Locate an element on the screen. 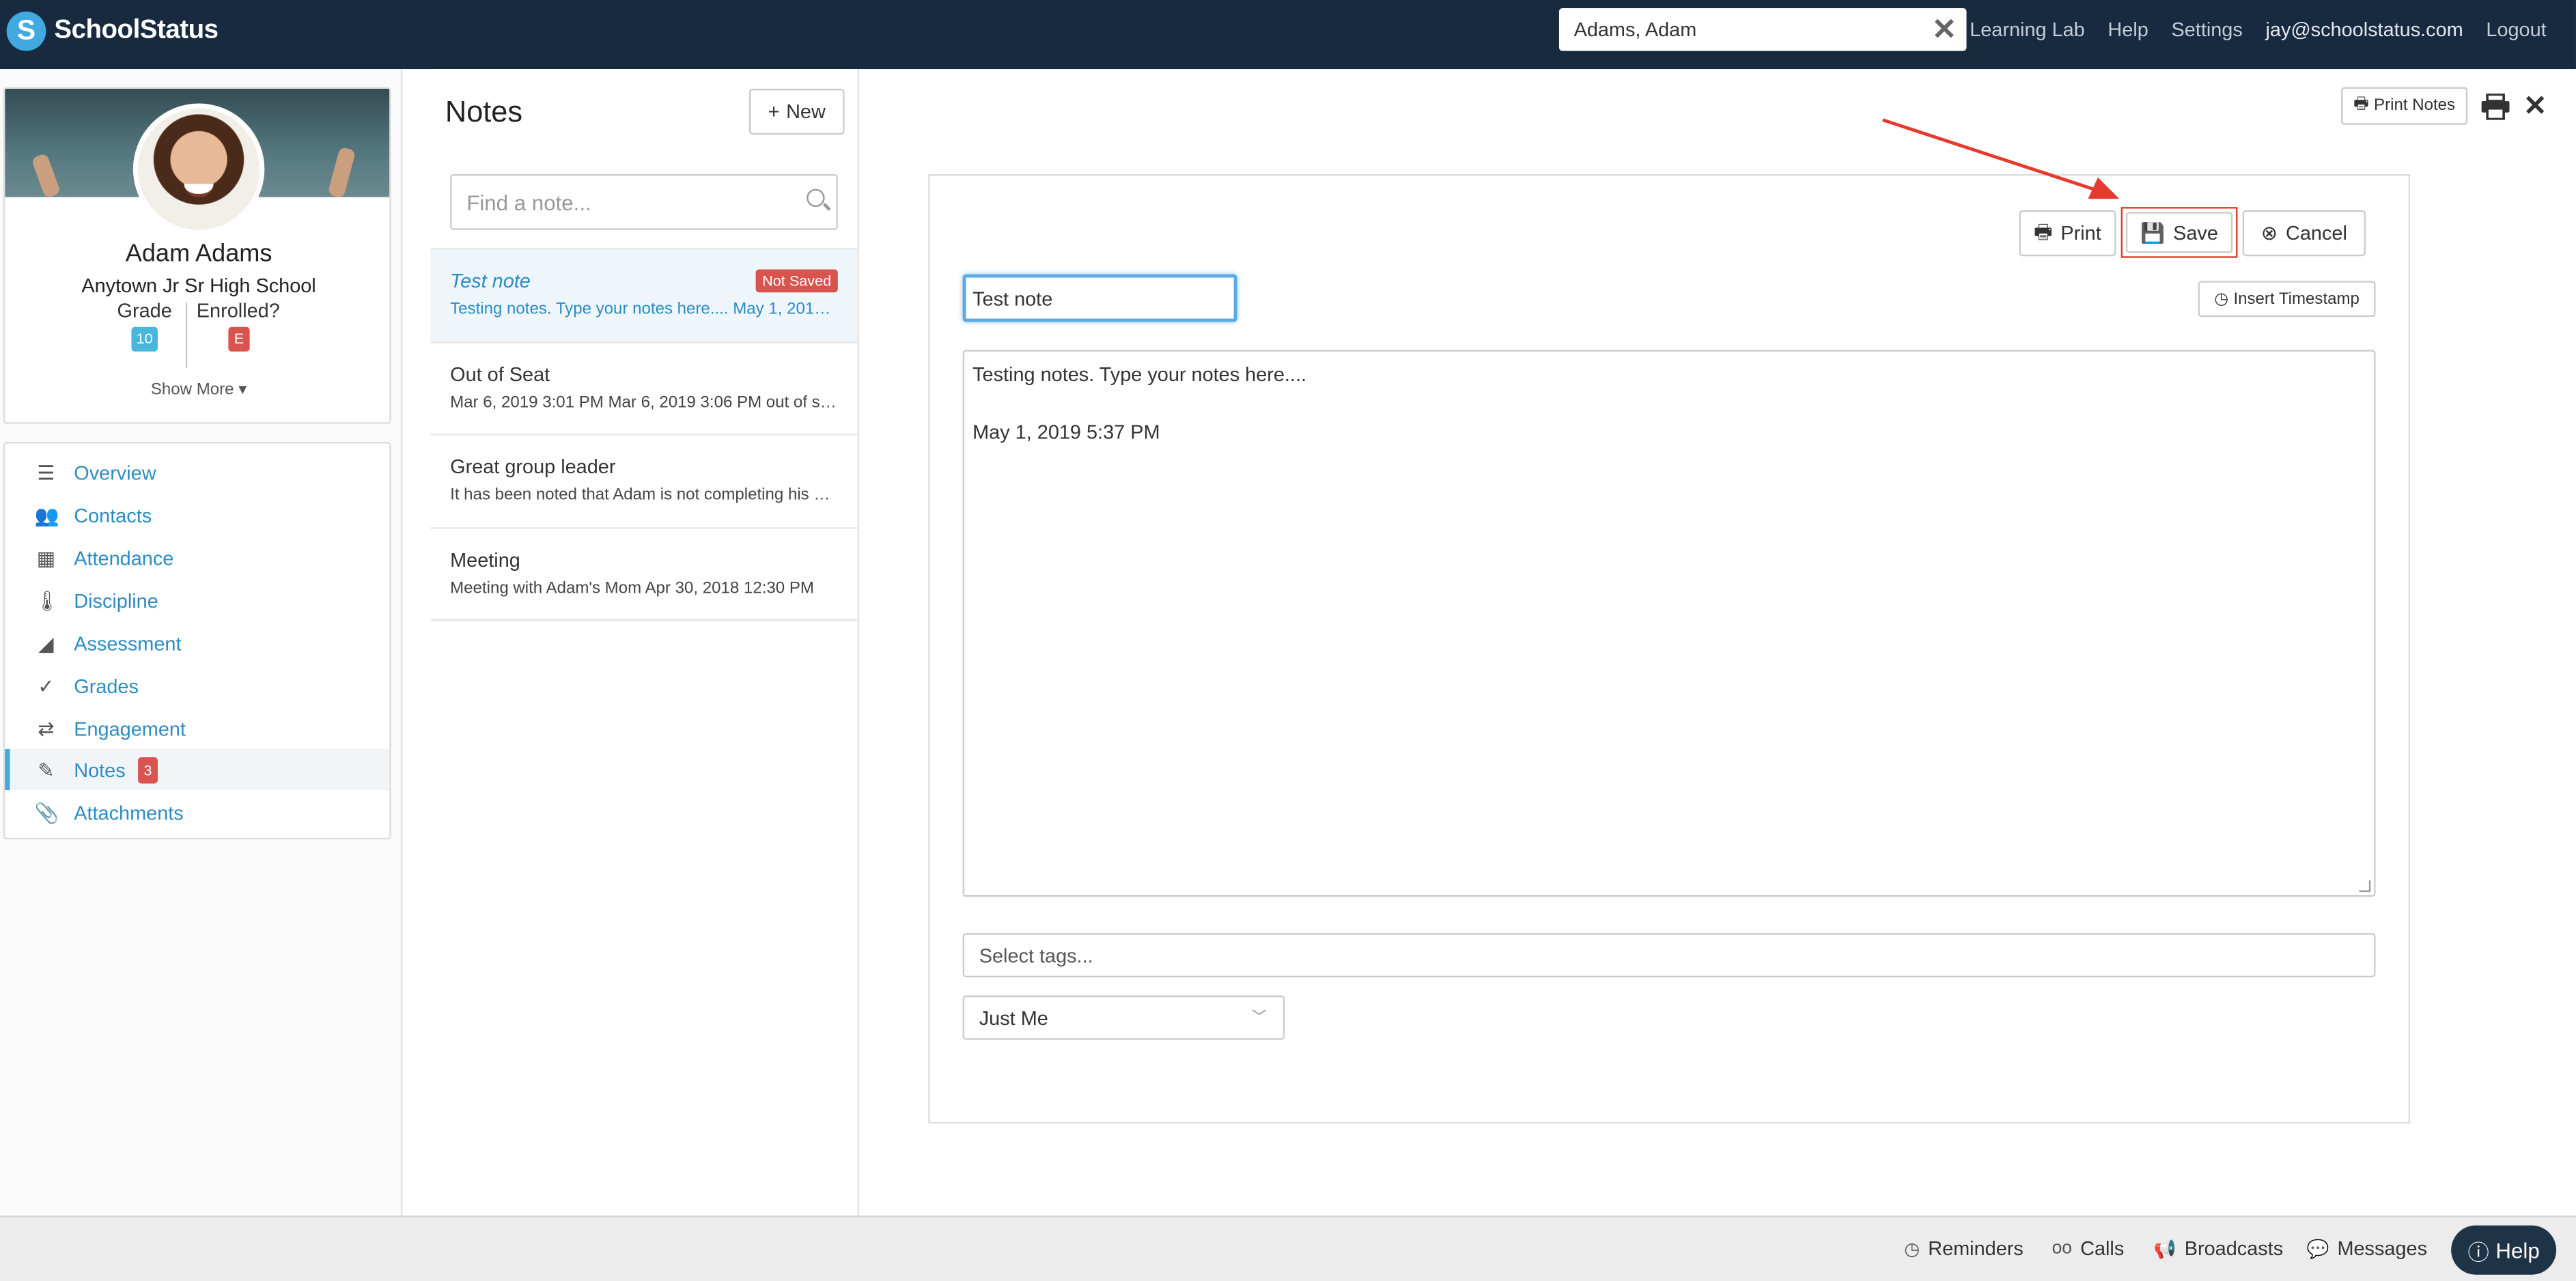 Image resolution: width=2576 pixels, height=1281 pixels. resize-handle-icon is located at coordinates (2365, 886).